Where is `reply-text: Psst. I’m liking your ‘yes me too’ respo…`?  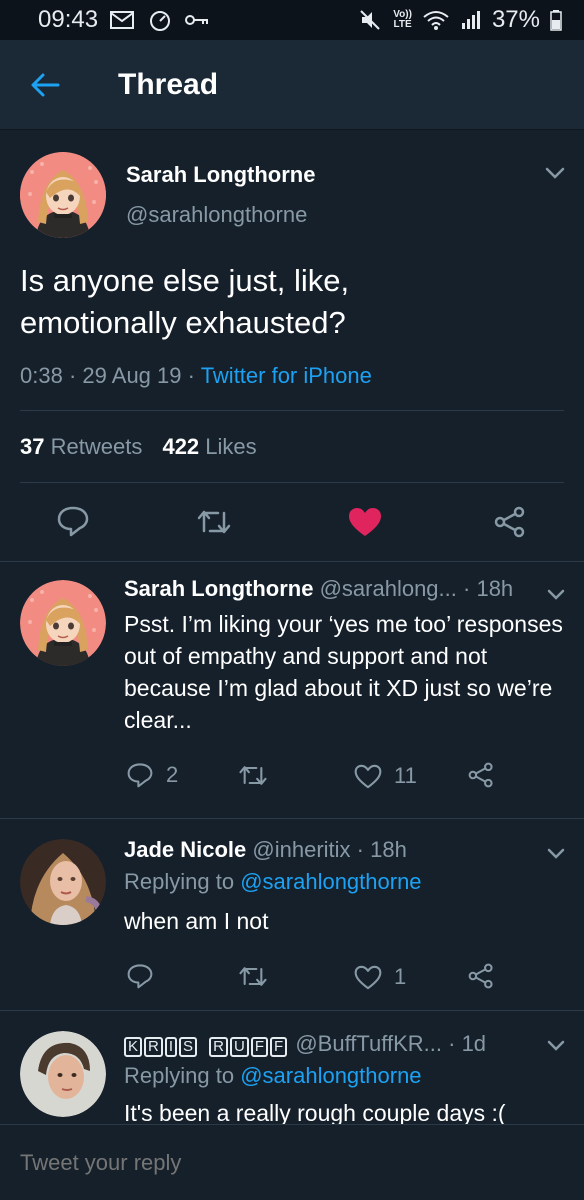
reply-text: Psst. I’m liking your ‘yes me too’ respo… is located at coordinates (343, 672).